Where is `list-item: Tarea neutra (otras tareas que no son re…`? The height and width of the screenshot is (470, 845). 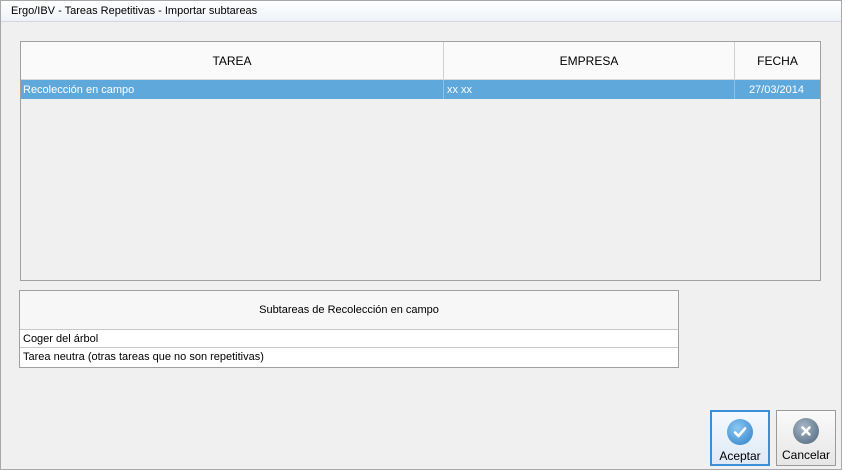 list-item: Tarea neutra (otras tareas que no son re… is located at coordinates (349, 357).